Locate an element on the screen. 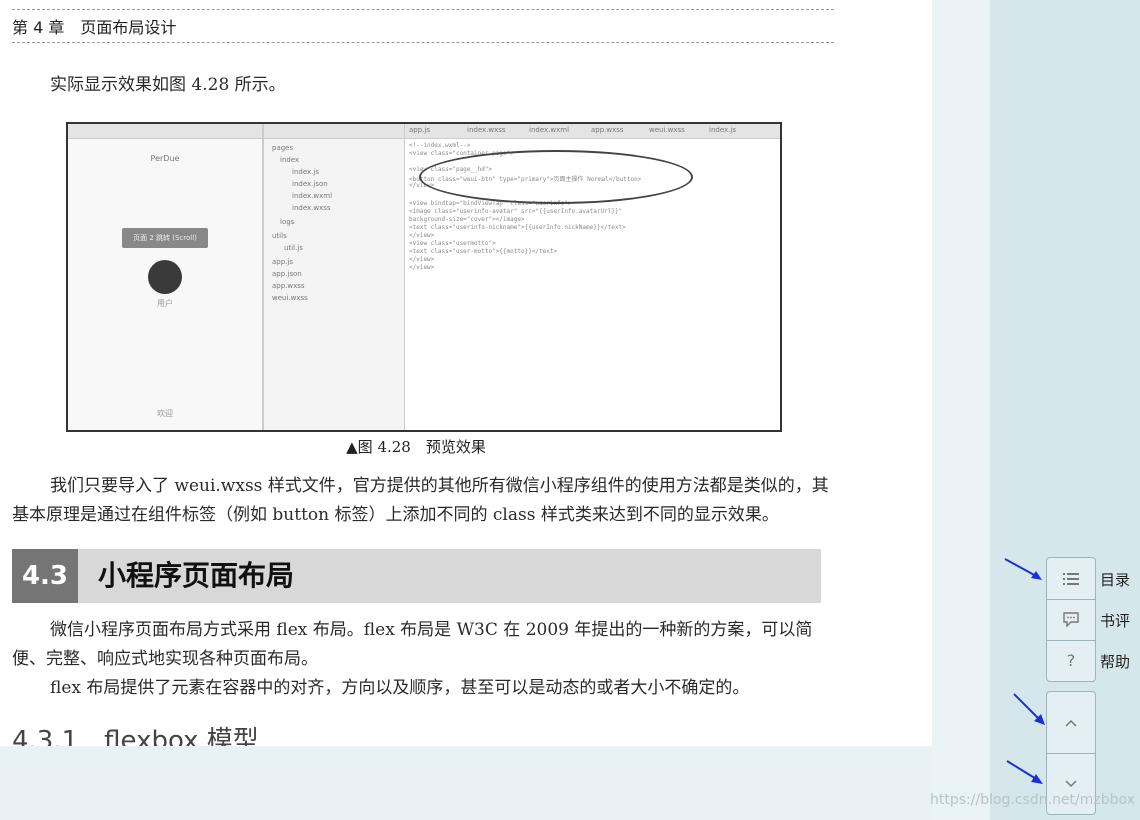 The image size is (1140, 820). editor-tab: index.wxml is located at coordinates (549, 130).